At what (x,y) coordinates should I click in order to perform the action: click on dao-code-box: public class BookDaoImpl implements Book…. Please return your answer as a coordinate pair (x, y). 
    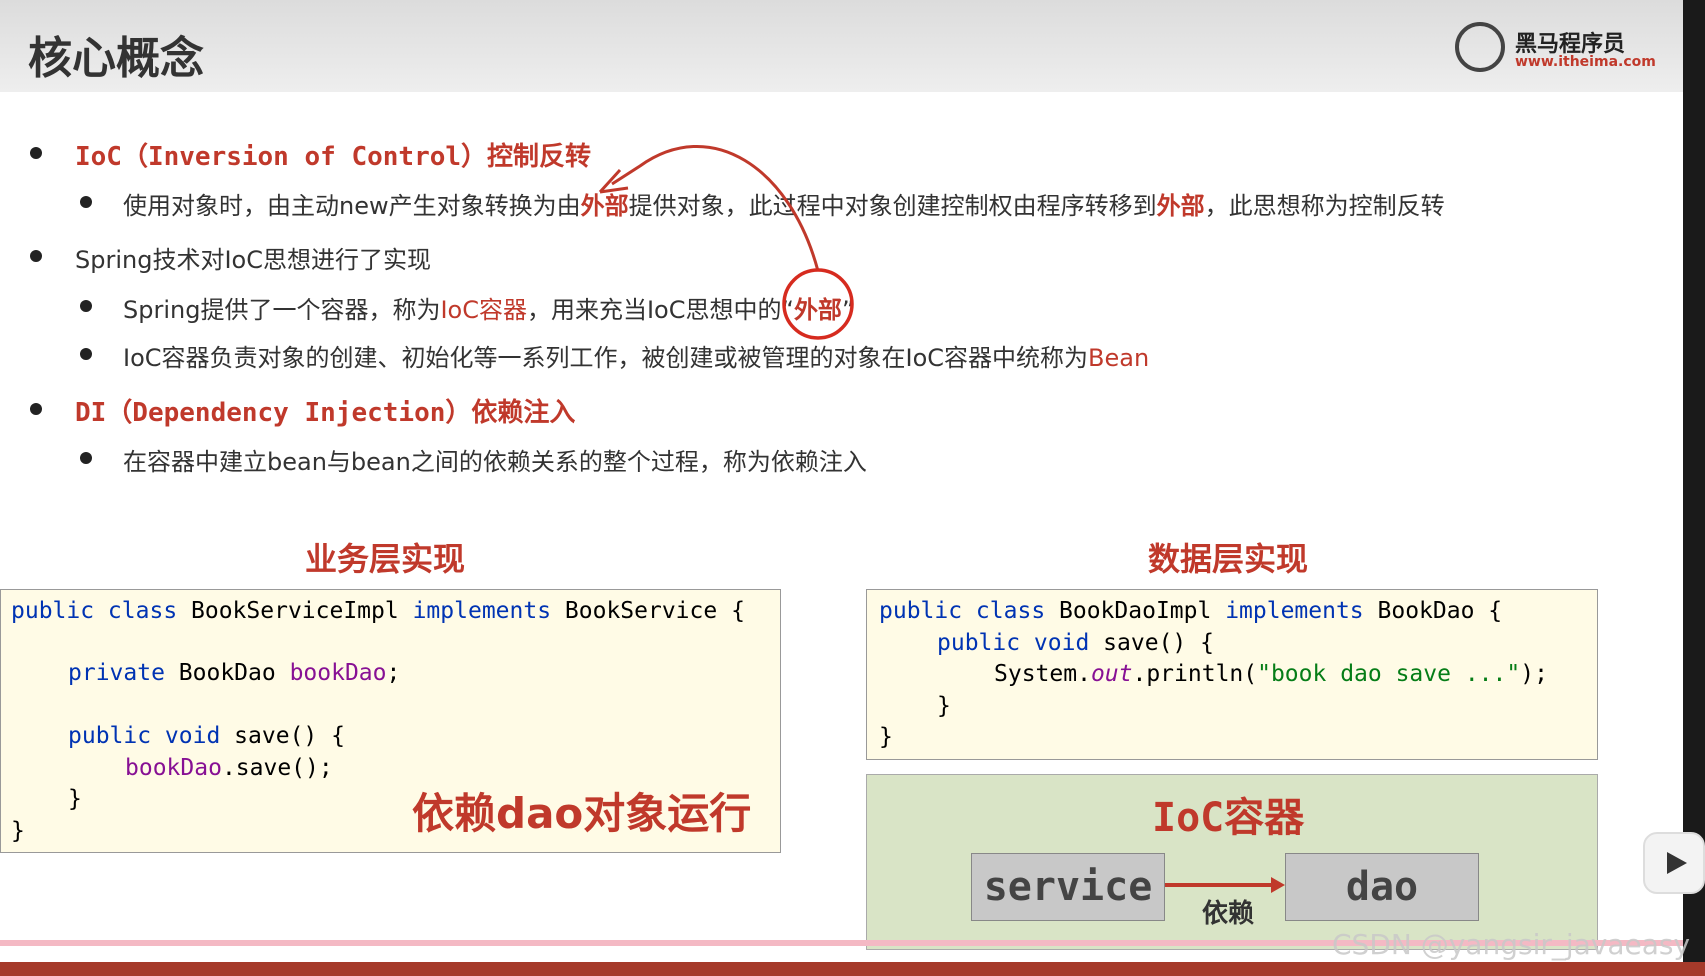
    Looking at the image, I should click on (1232, 674).